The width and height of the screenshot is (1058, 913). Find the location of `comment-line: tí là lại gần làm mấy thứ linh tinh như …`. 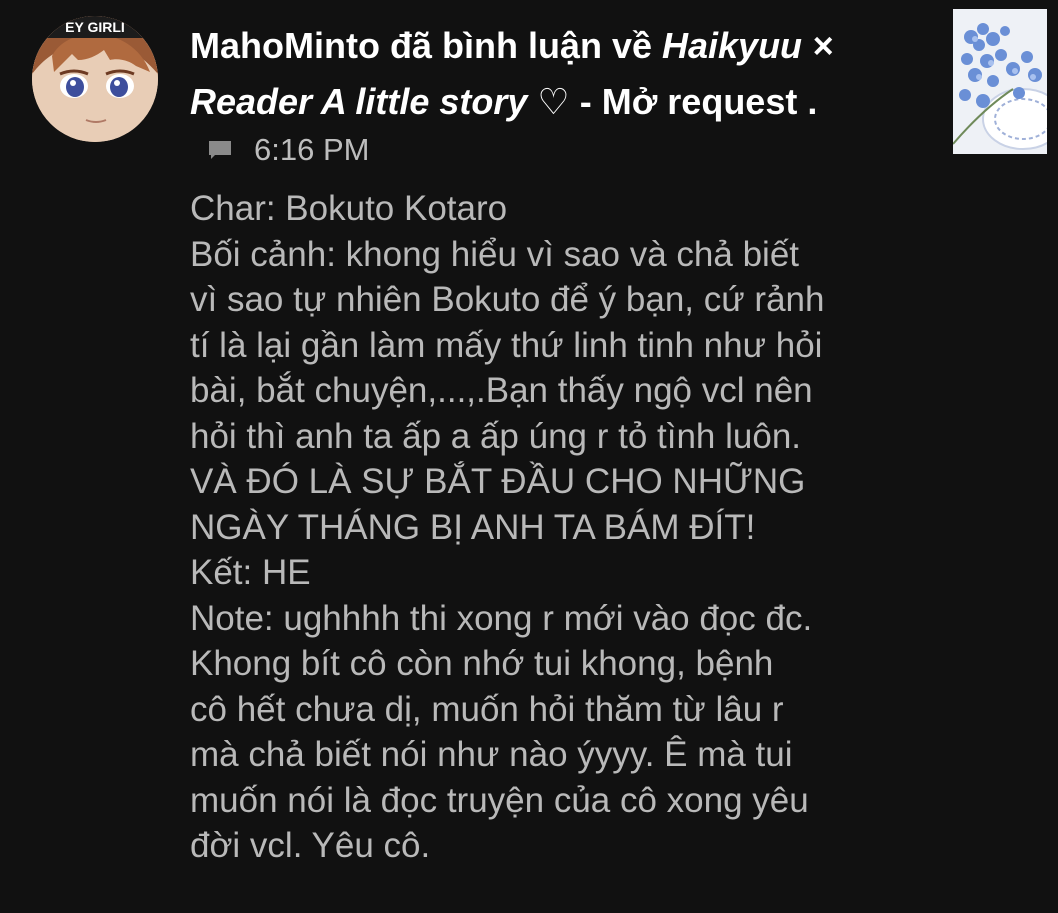

comment-line: tí là lại gần làm mấy thứ linh tinh như … is located at coordinates (506, 345).